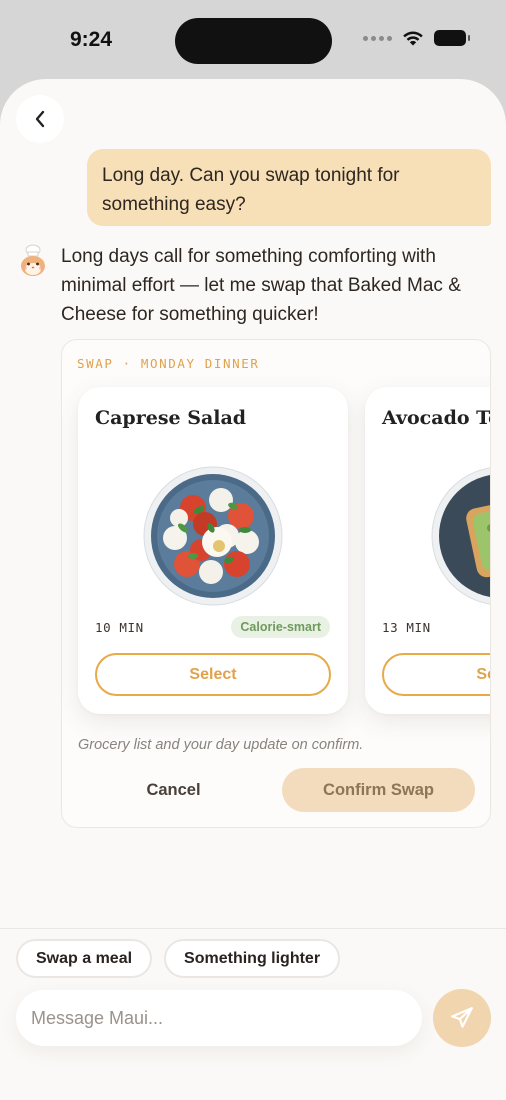 The height and width of the screenshot is (1100, 506). What do you see at coordinates (253, 928) in the screenshot?
I see `divider` at bounding box center [253, 928].